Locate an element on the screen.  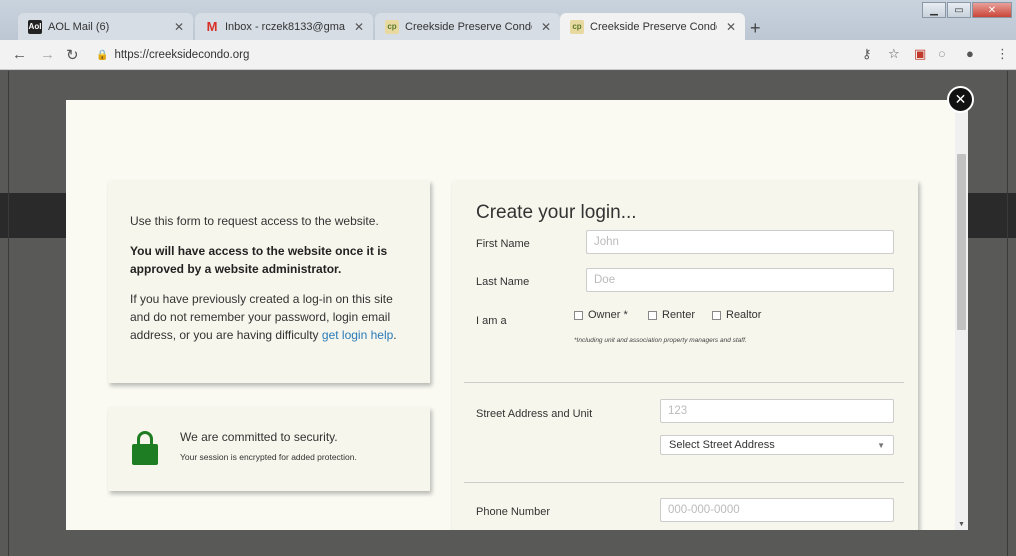
phone-label: Phone Number is located at coordinates (513, 512).